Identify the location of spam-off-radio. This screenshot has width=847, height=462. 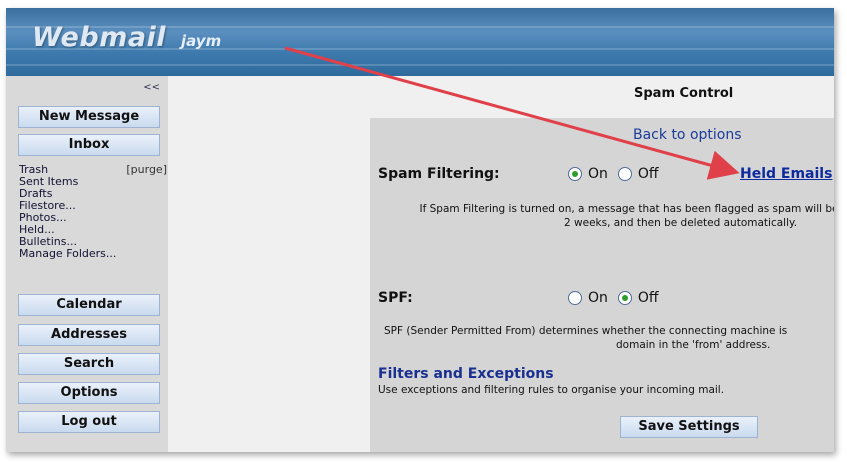
(624, 174).